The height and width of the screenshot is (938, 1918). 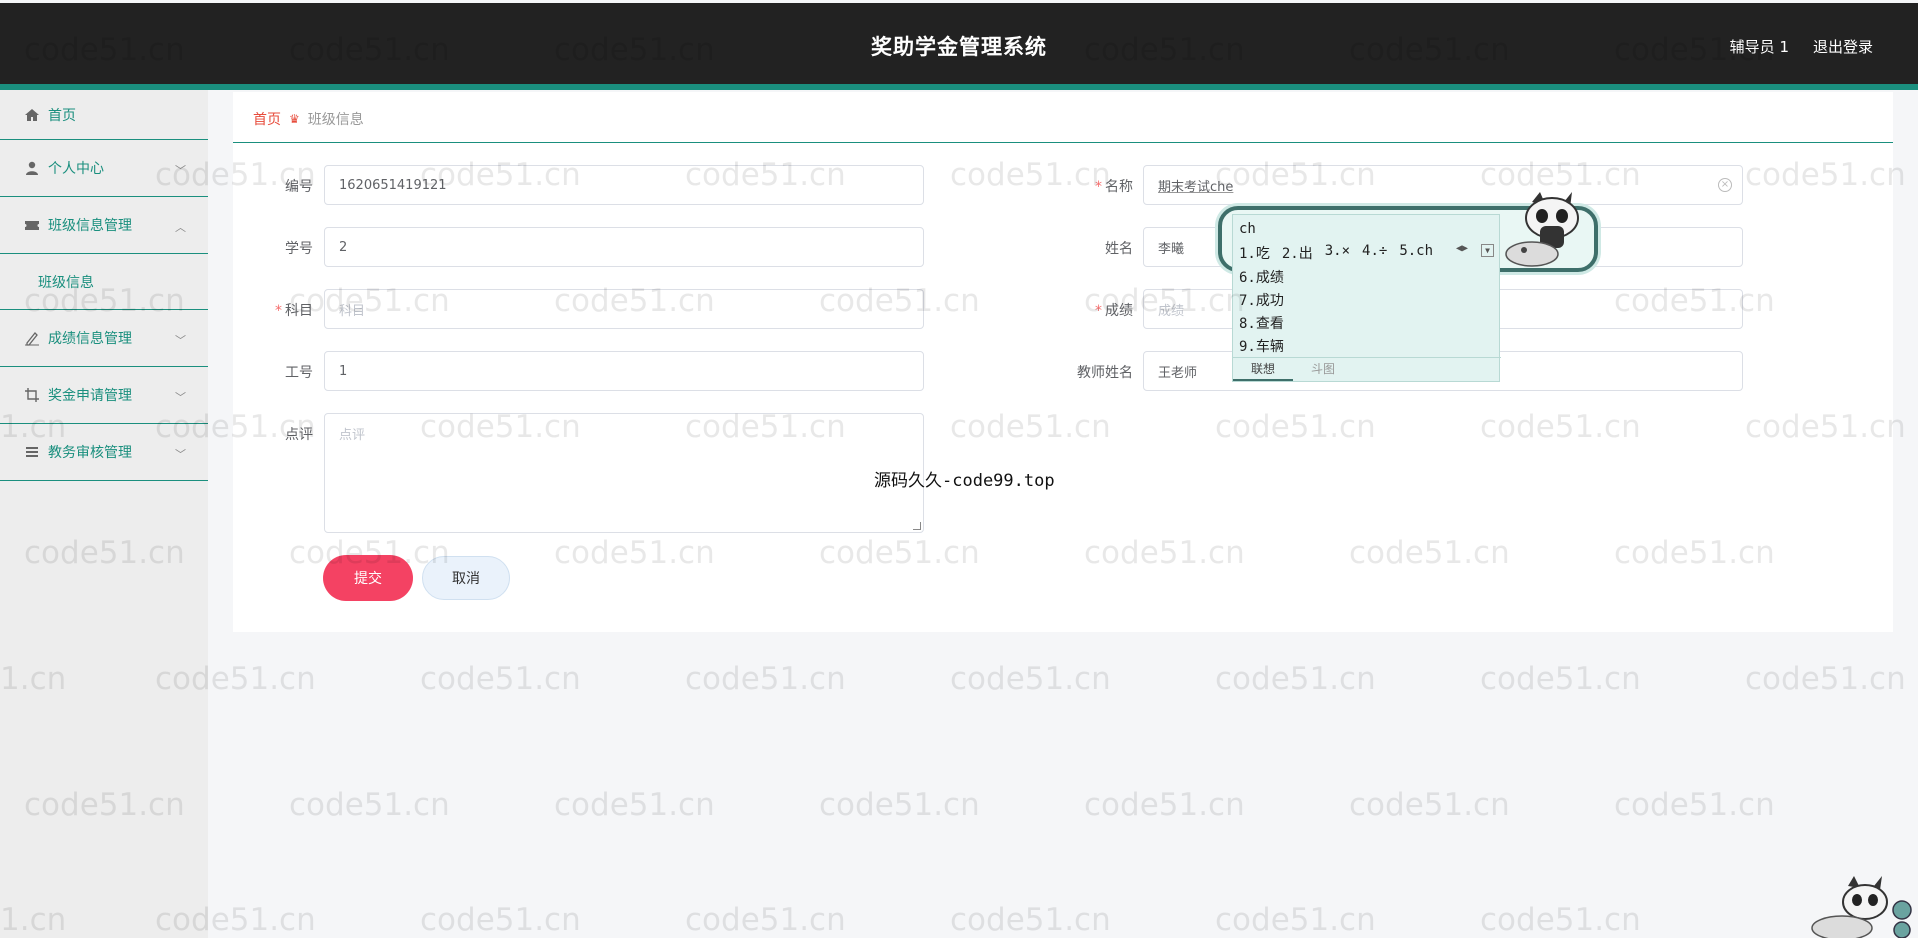 What do you see at coordinates (294, 311) in the screenshot?
I see `kemu-label: * 科目` at bounding box center [294, 311].